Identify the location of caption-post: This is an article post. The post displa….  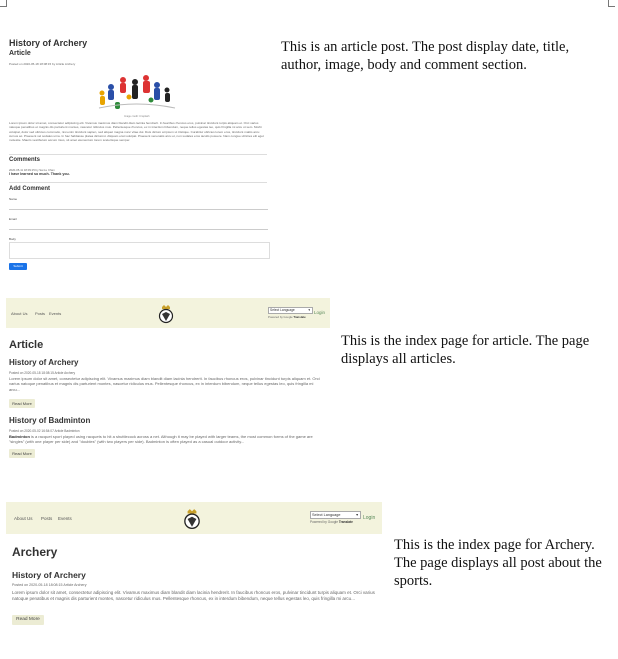
(425, 56).